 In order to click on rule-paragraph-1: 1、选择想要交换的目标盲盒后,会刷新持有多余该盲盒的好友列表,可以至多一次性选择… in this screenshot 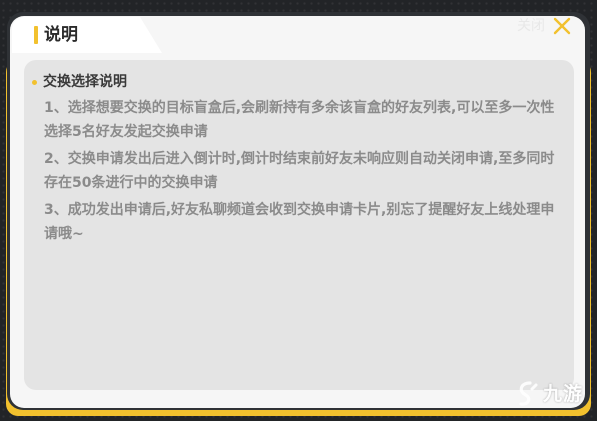, I will do `click(299, 120)`.